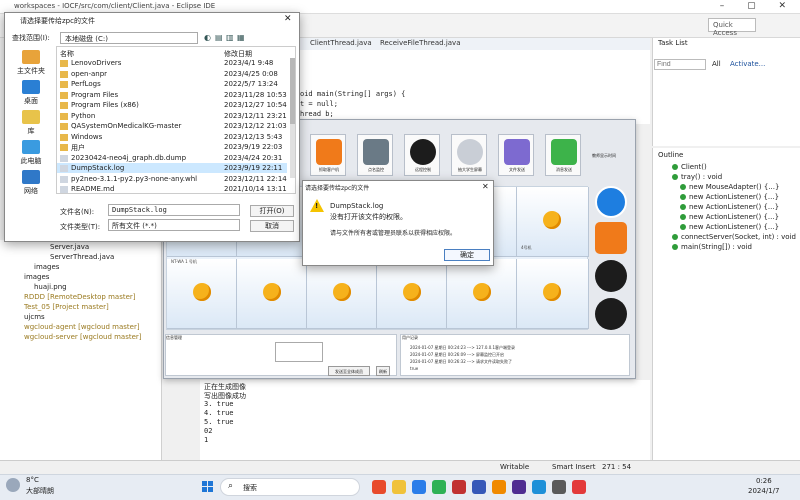 The height and width of the screenshot is (500, 800). I want to click on lock-icon, so click(611, 238).